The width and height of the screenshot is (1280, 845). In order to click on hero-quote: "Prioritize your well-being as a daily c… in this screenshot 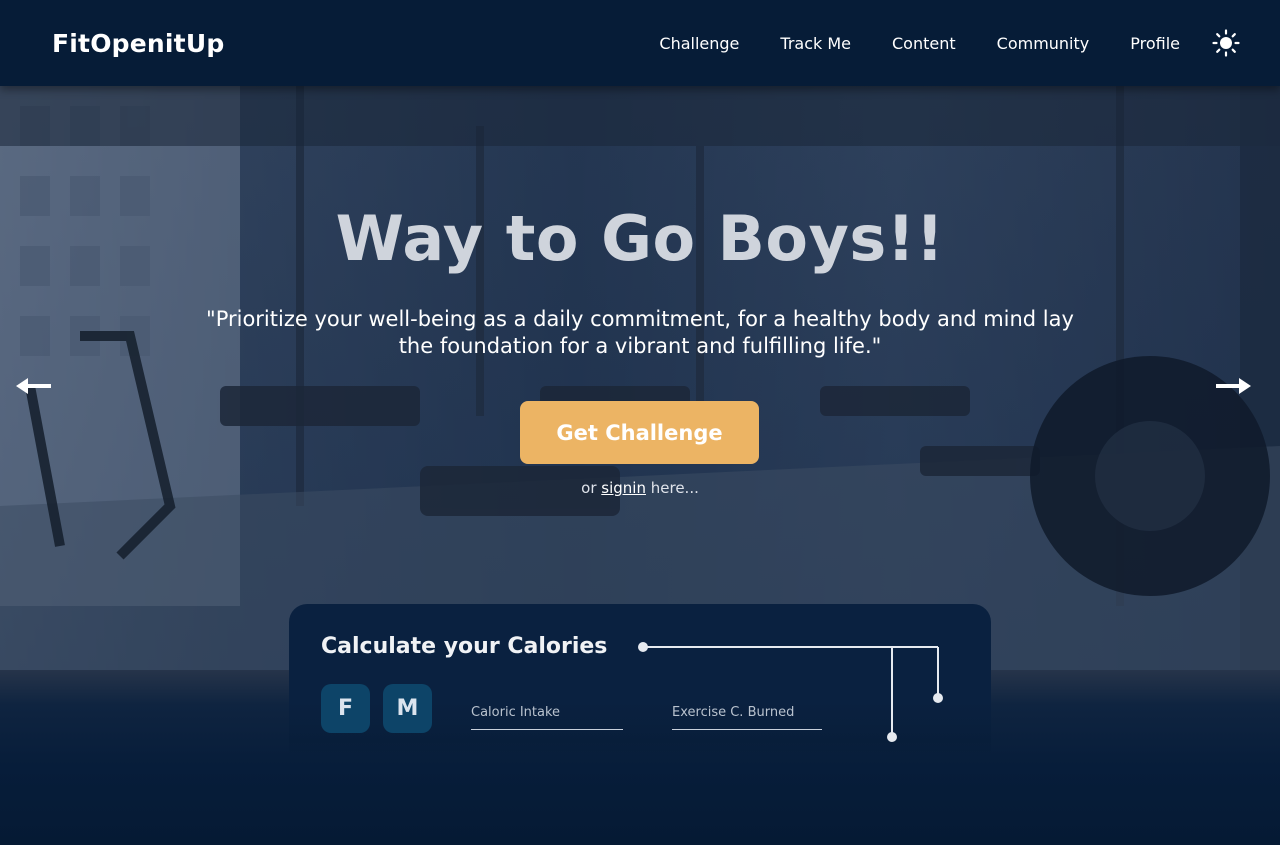, I will do `click(640, 332)`.